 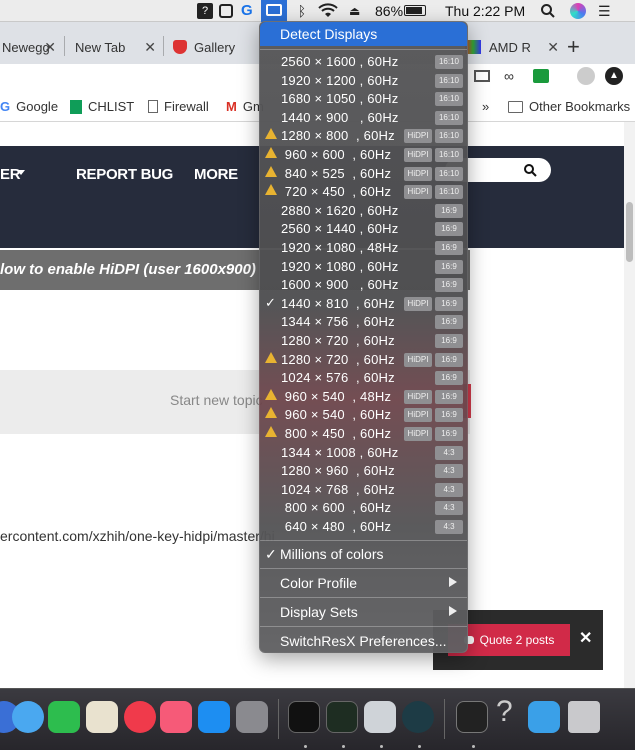 I want to click on resolution-item: 1280 × 720 , 60Hz 16:9, so click(x=363, y=341).